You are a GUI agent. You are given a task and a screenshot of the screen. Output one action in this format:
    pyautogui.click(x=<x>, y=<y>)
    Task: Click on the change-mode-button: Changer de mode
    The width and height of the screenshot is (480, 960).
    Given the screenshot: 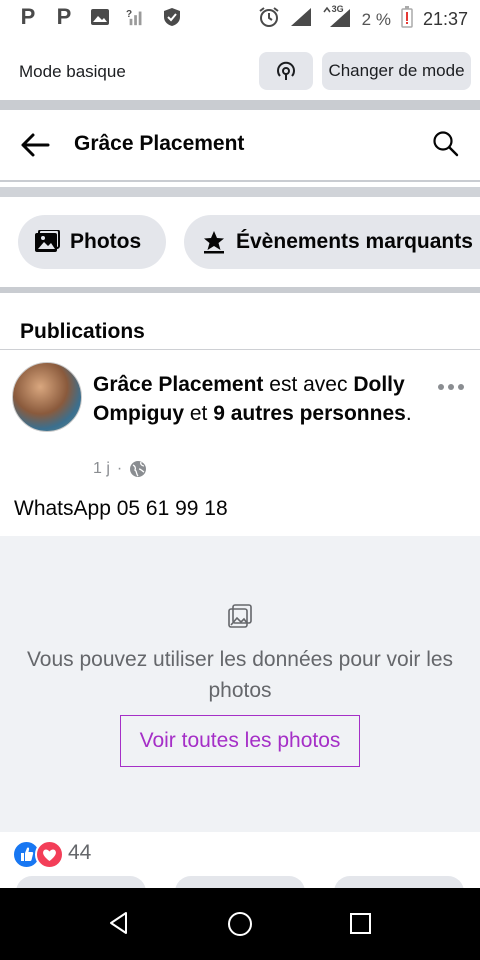 What is the action you would take?
    pyautogui.click(x=396, y=71)
    